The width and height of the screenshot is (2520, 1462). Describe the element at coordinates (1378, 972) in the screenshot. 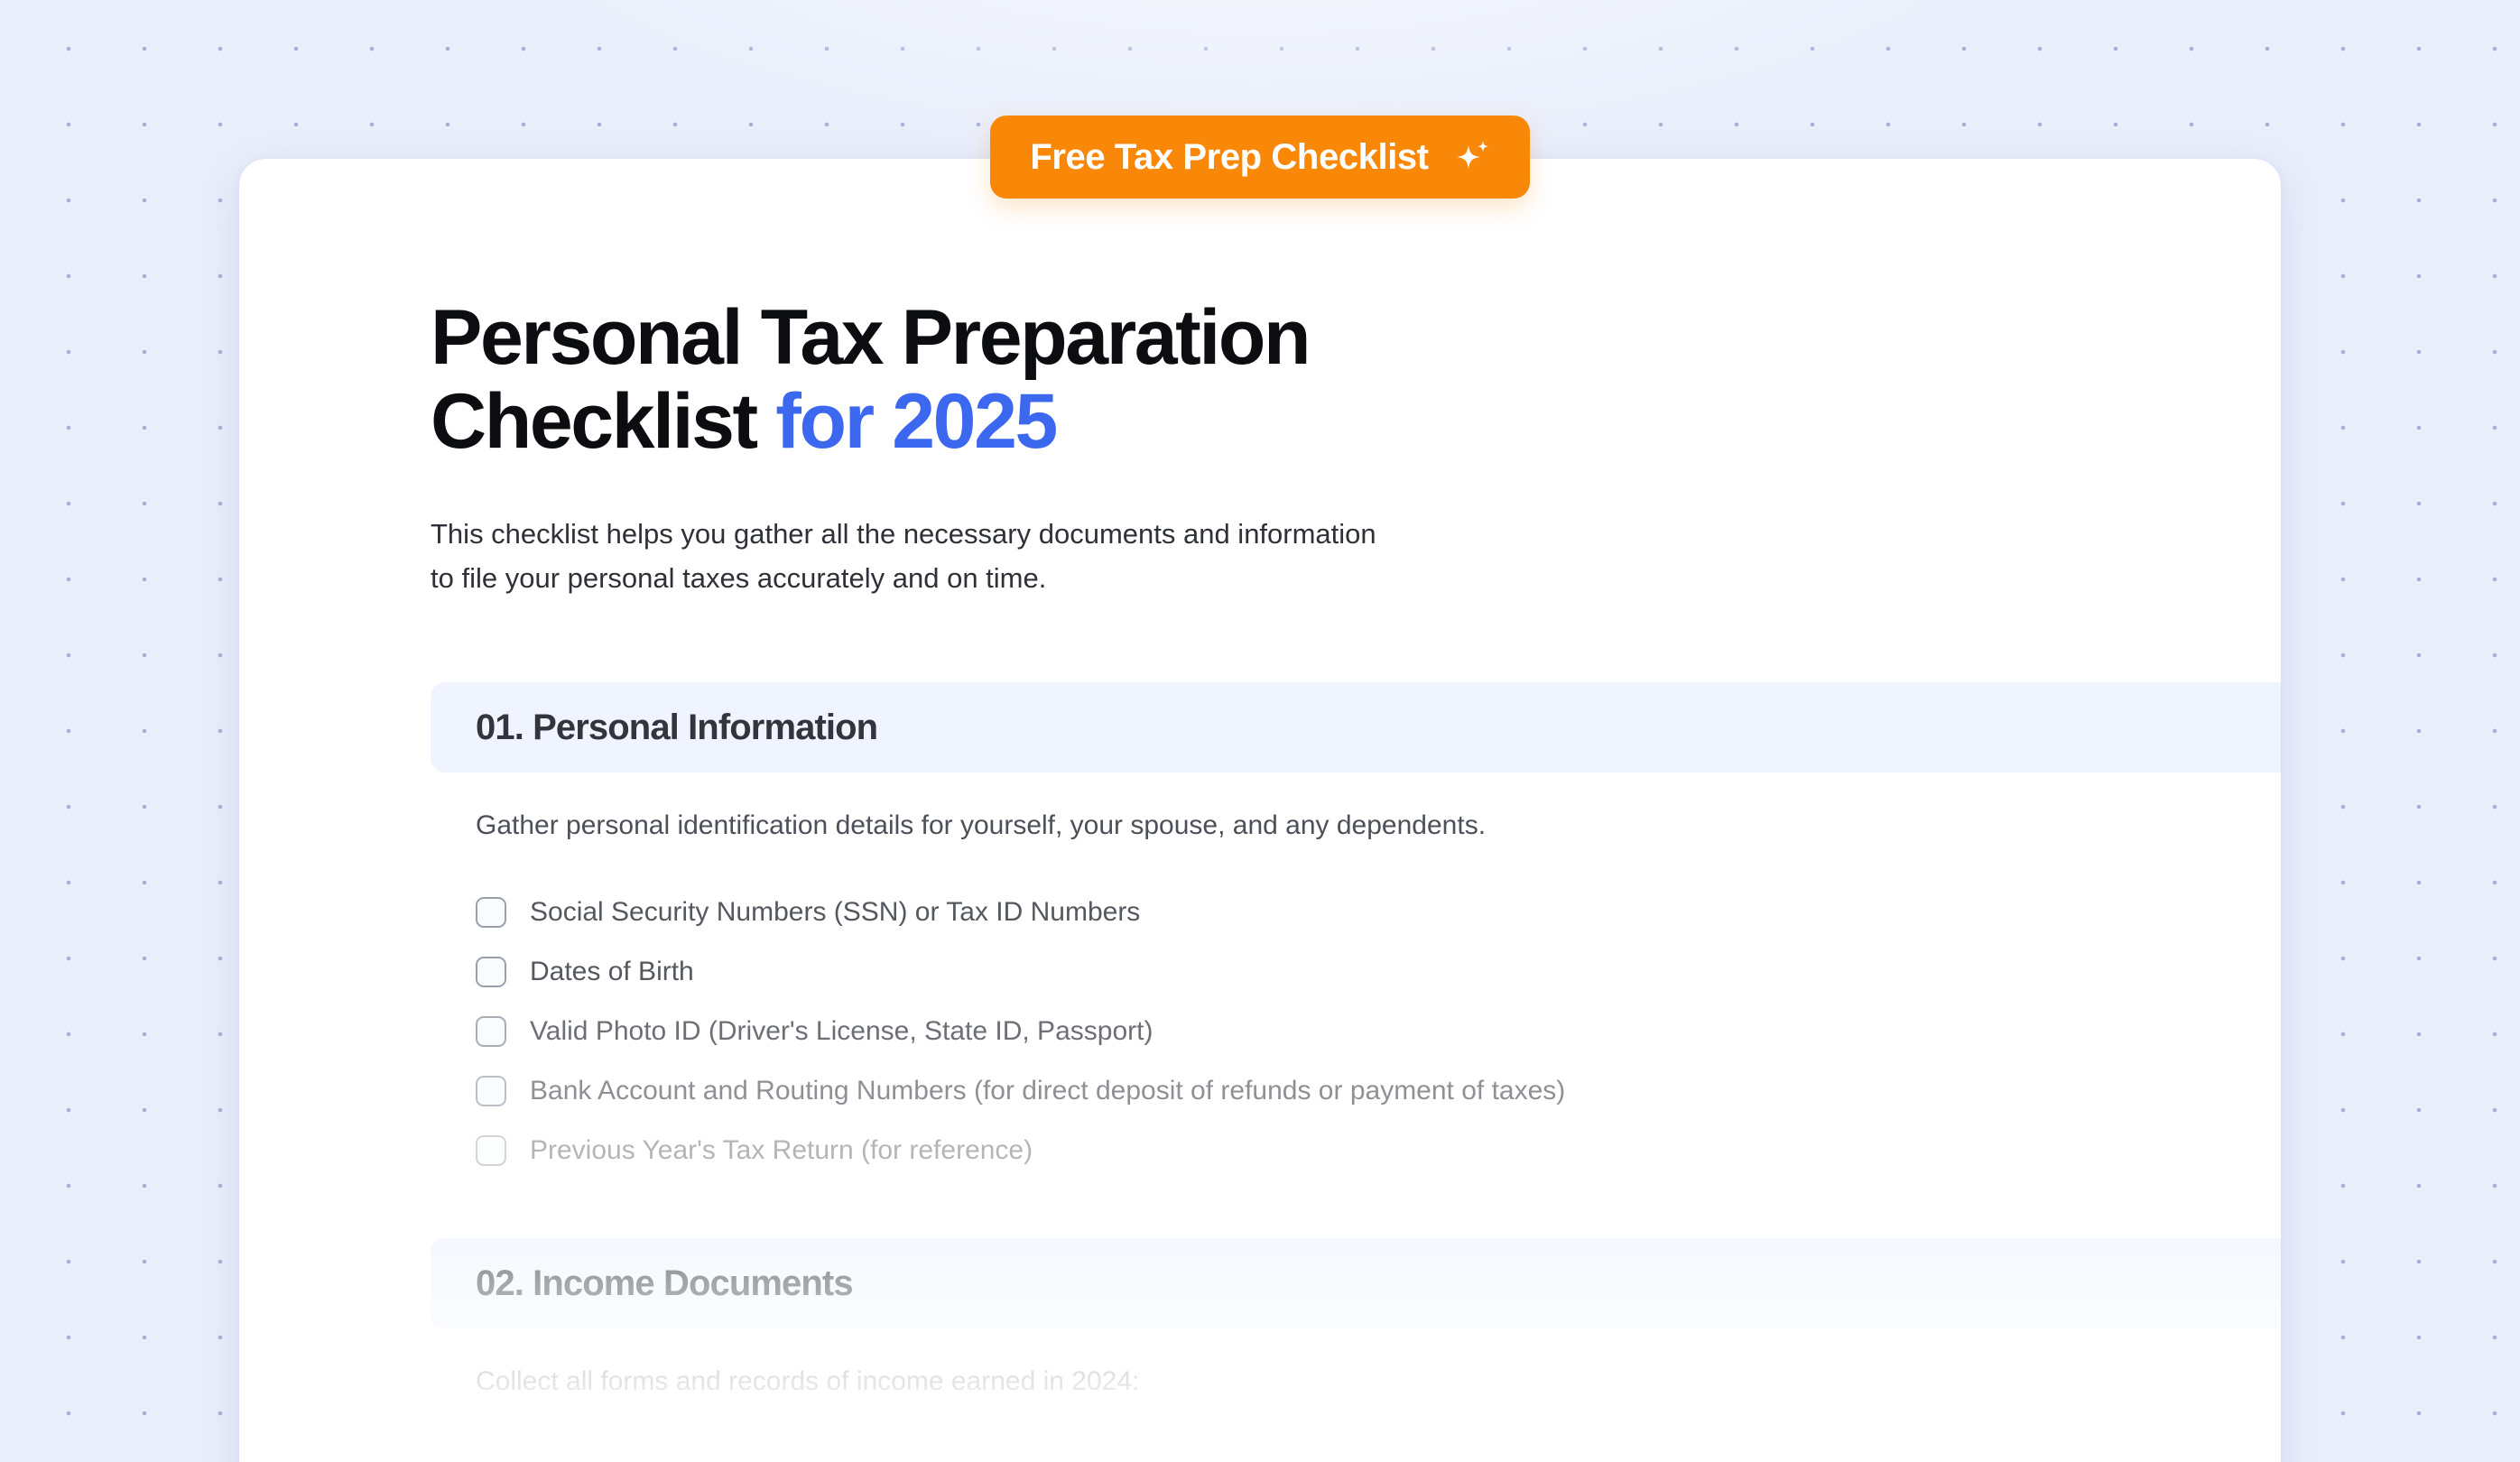

I see `check-item: Dates of Birth` at that location.